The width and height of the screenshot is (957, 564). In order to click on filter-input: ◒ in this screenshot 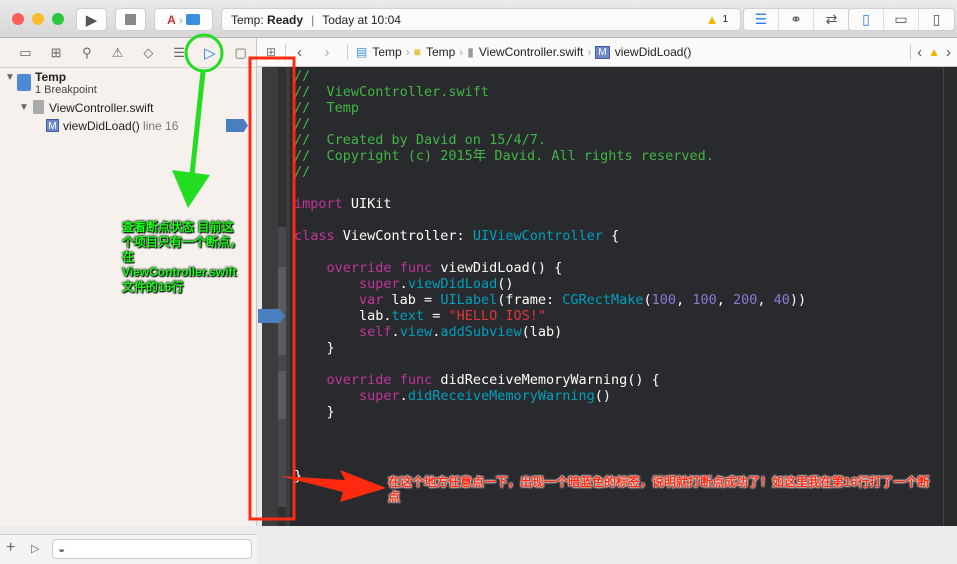, I will do `click(152, 549)`.